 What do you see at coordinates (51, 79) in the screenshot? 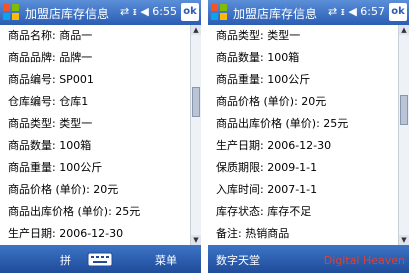
I see `detail-row: 商品编号: SP001` at bounding box center [51, 79].